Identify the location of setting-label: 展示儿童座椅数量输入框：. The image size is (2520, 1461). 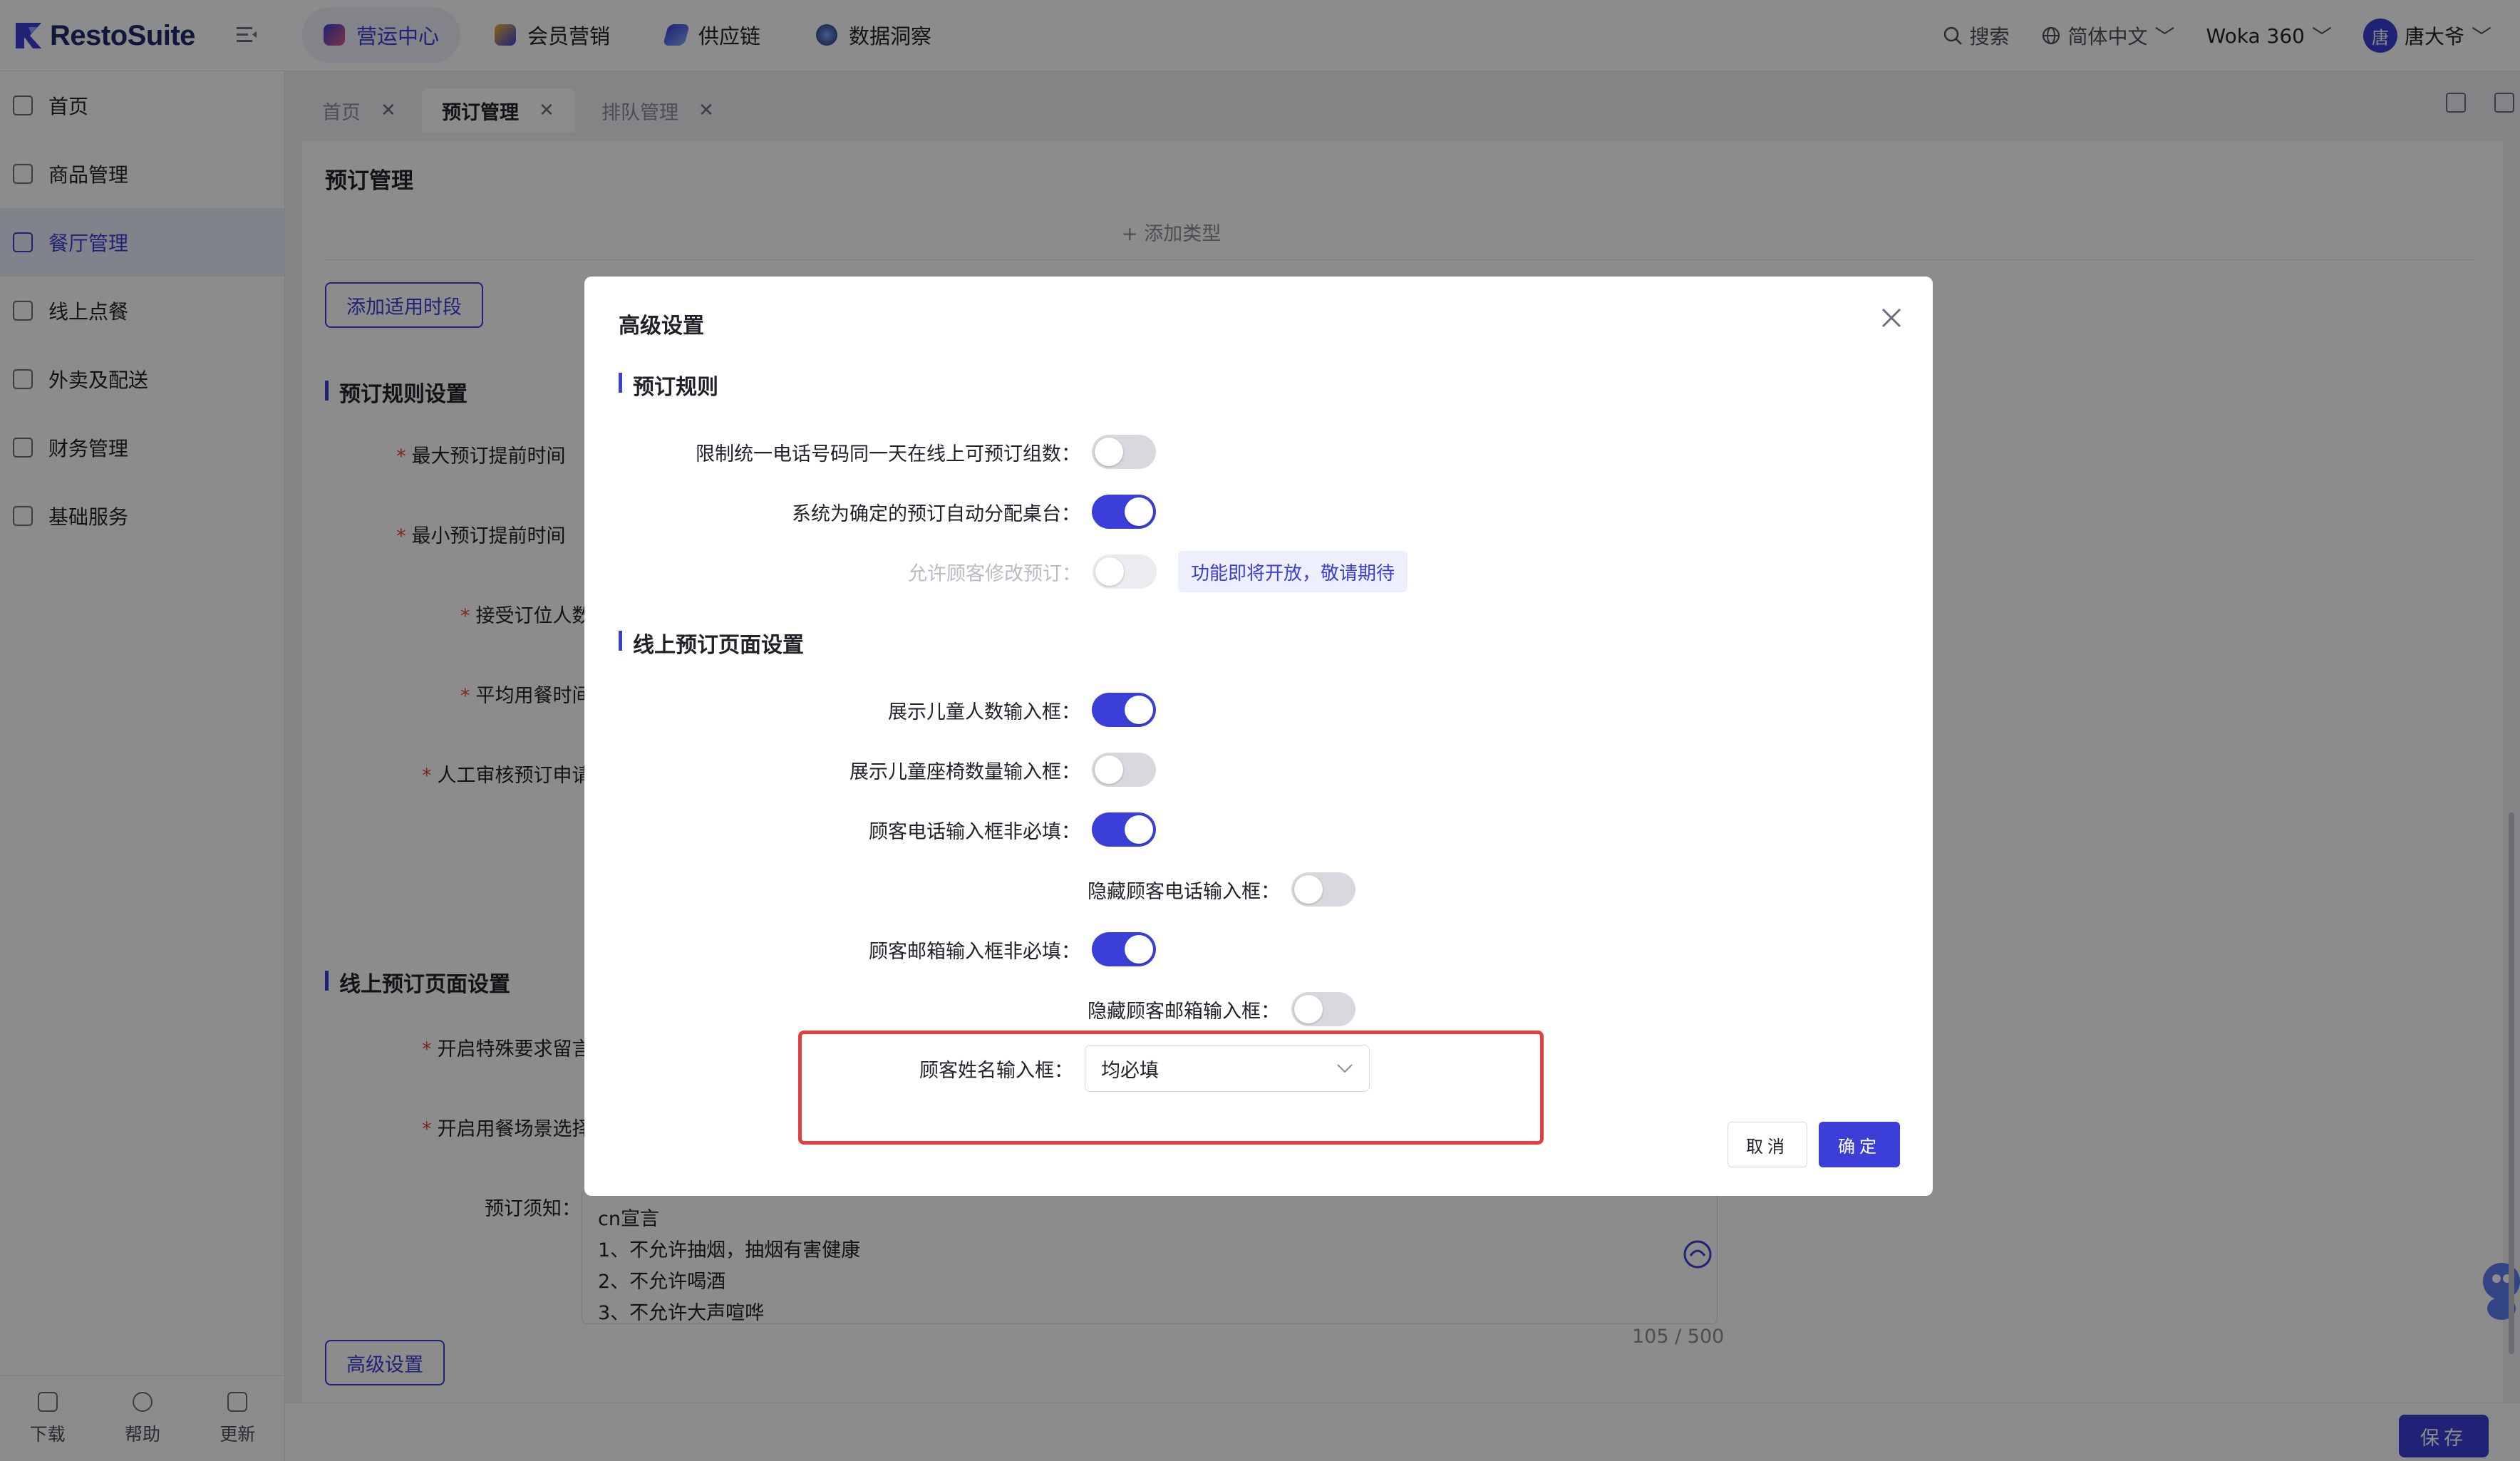
(965, 771).